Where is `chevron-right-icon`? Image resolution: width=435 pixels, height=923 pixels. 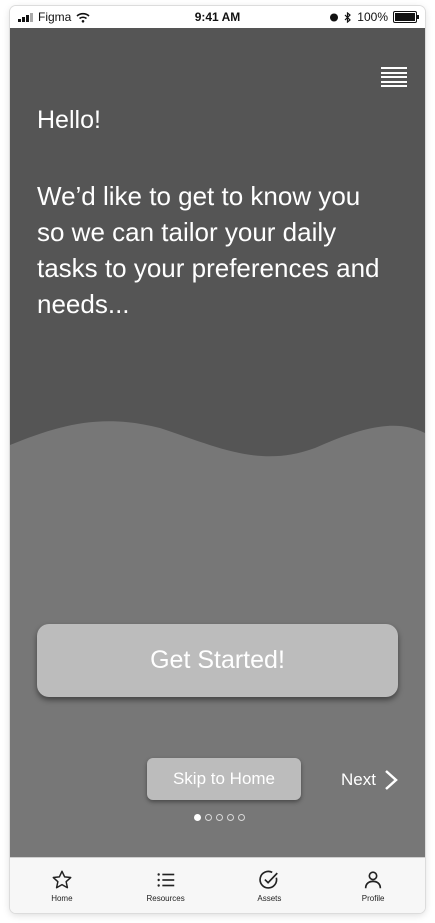 chevron-right-icon is located at coordinates (391, 780).